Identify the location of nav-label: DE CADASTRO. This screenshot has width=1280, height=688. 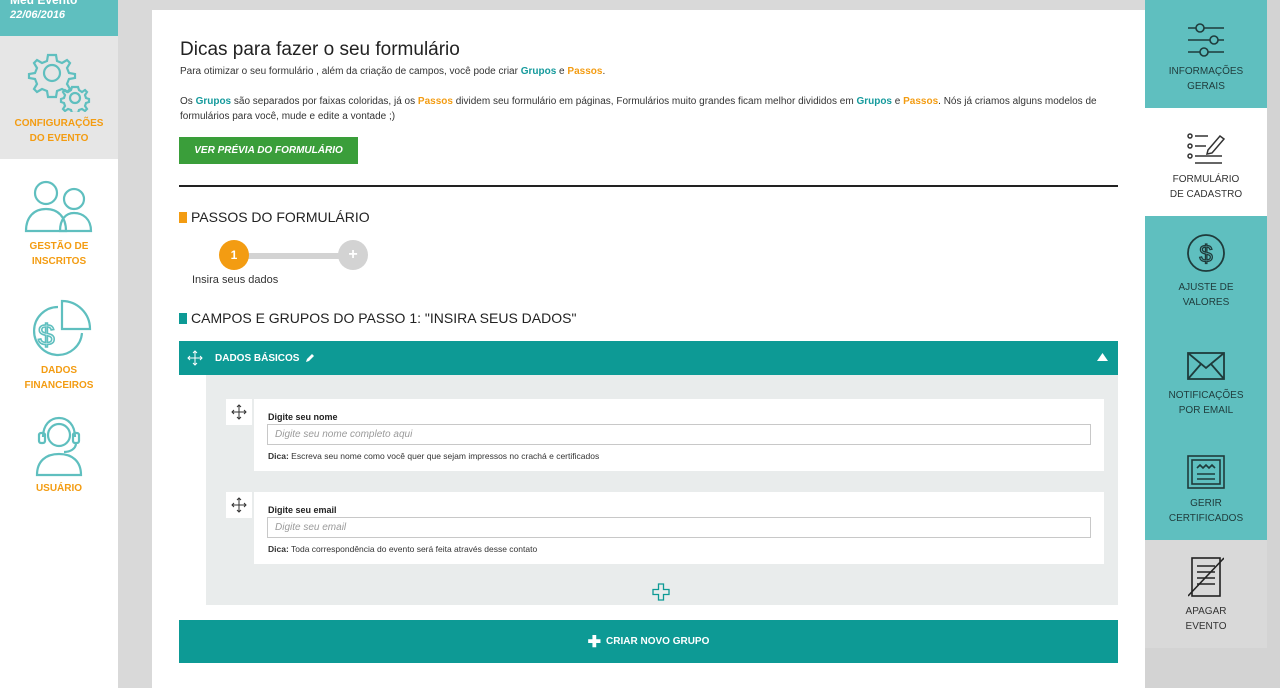
(1206, 194).